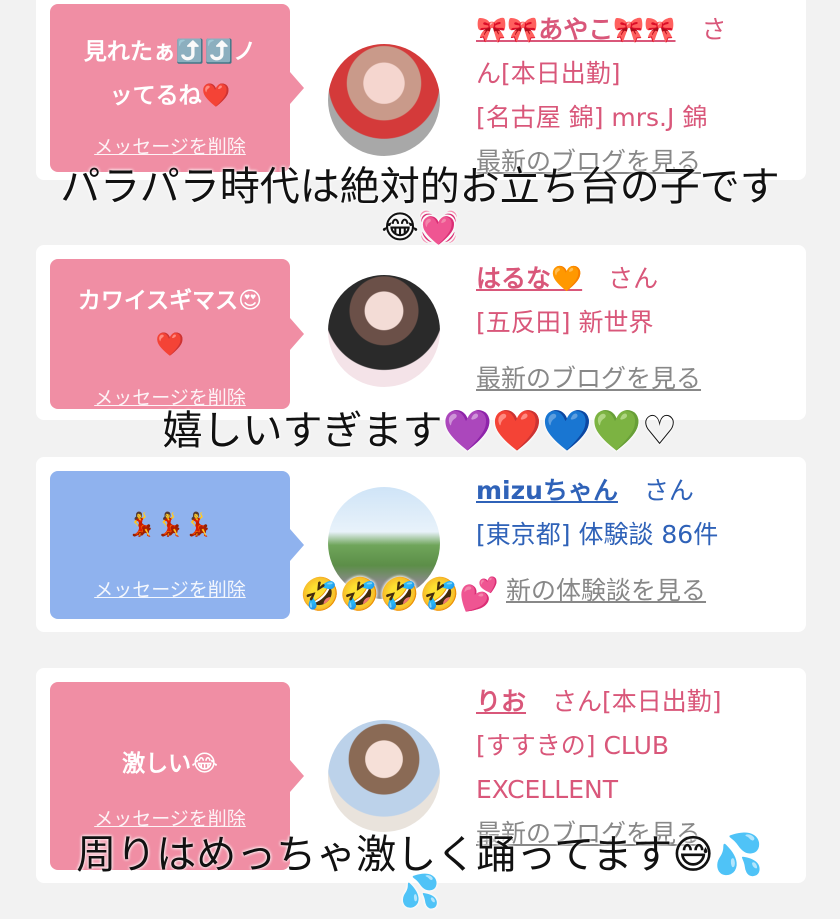  Describe the element at coordinates (501, 701) in the screenshot. I see `profile-name-link: りお` at that location.